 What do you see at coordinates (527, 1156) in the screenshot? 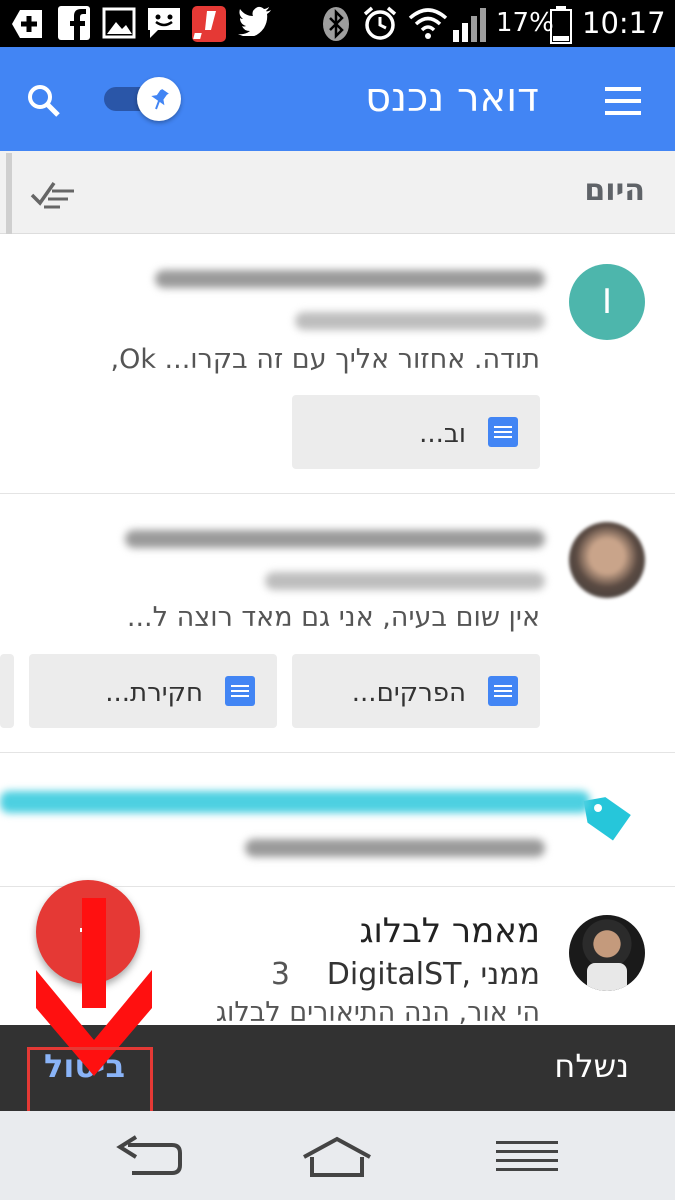
I see `menu-icon` at bounding box center [527, 1156].